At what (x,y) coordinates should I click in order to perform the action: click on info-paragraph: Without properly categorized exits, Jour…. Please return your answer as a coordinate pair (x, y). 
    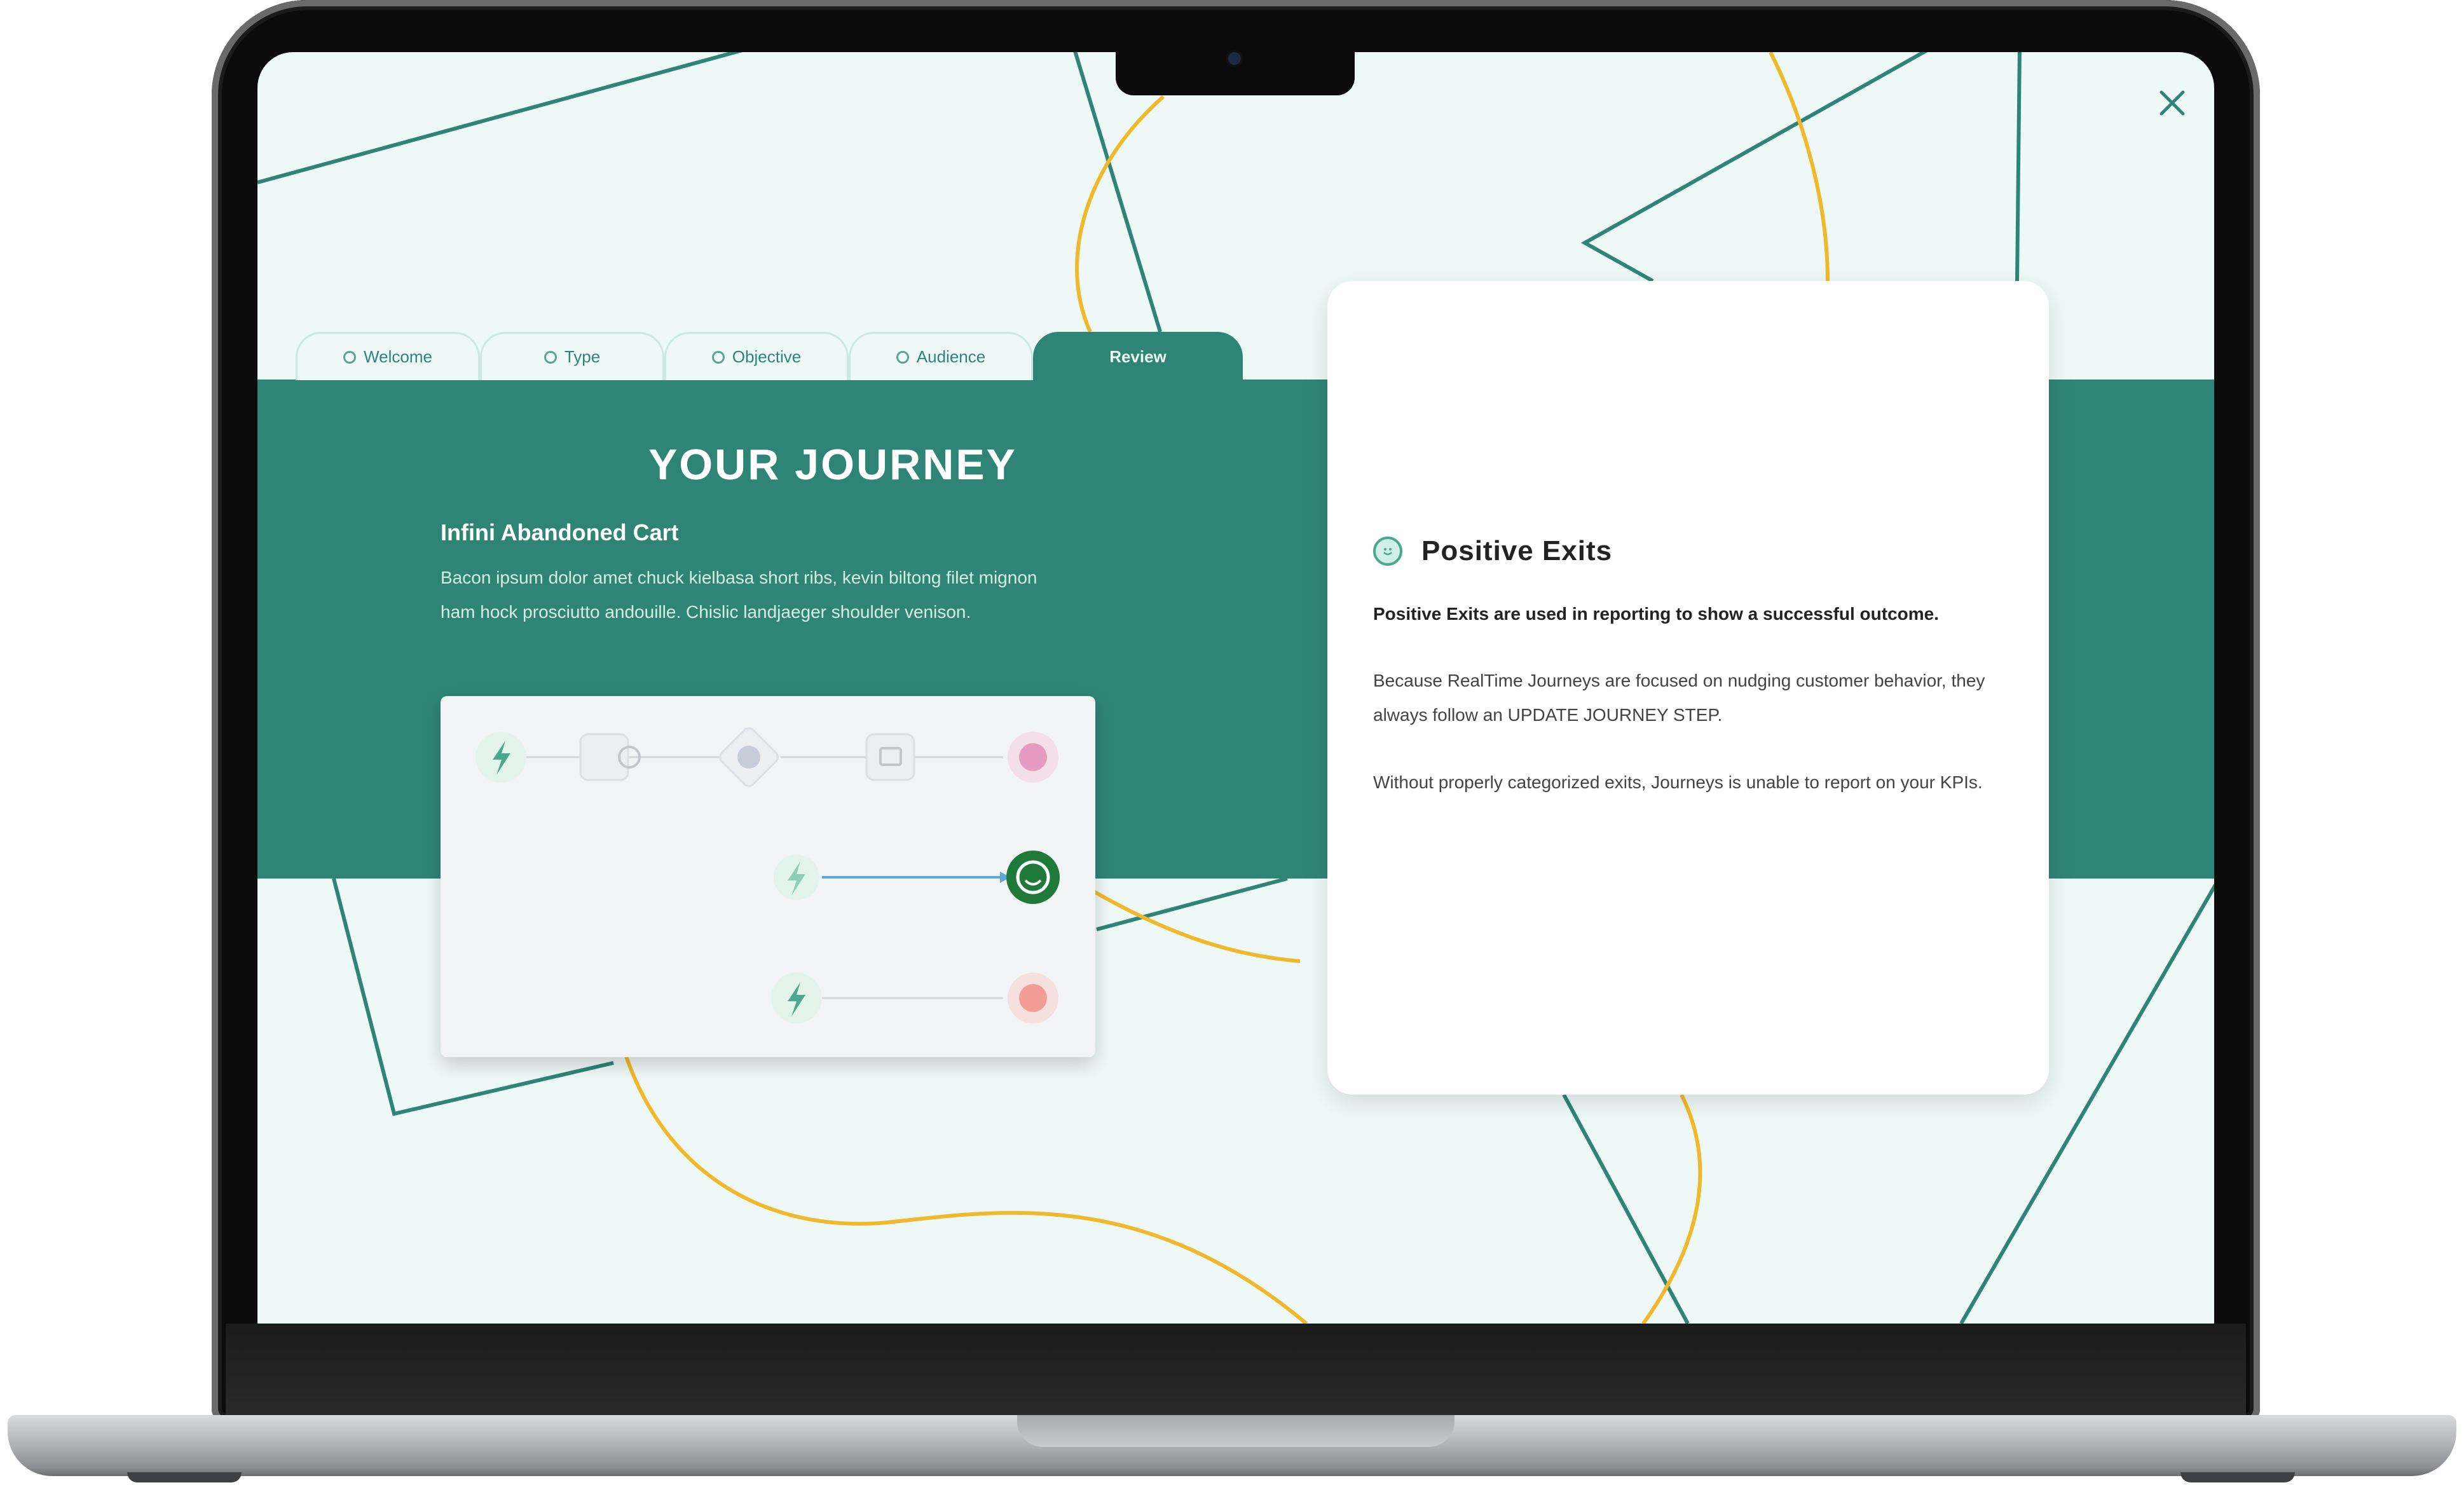
    Looking at the image, I should click on (1678, 782).